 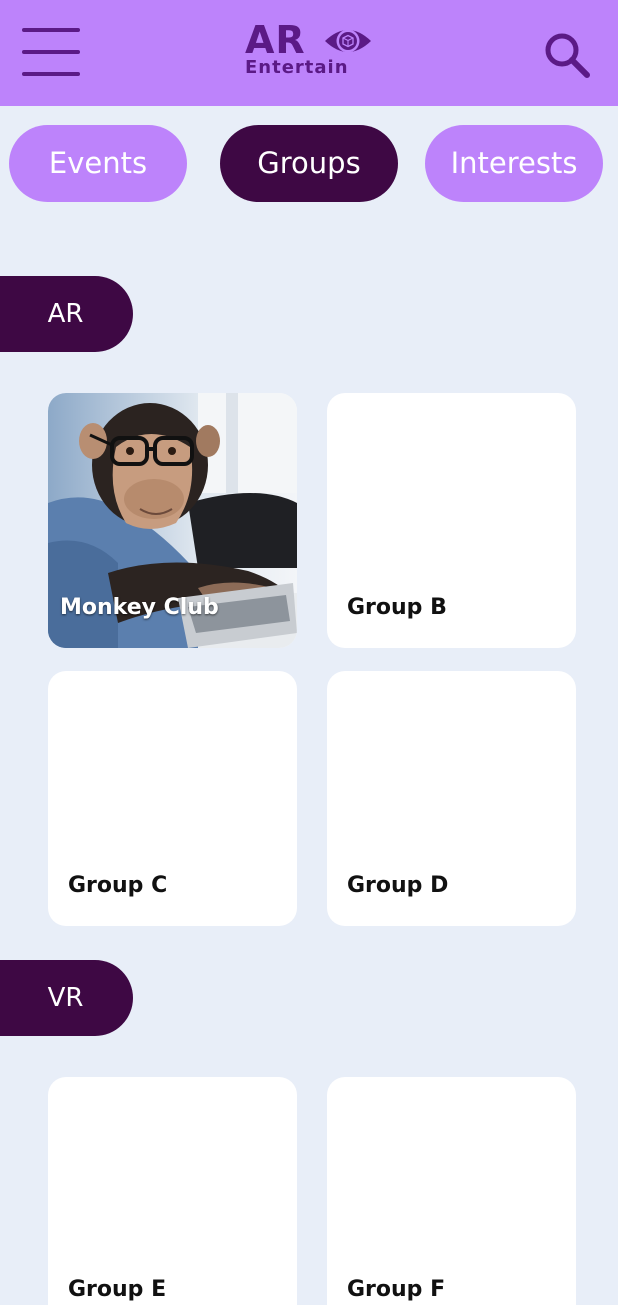 I want to click on group-card-title: Monkey Club, so click(x=139, y=607).